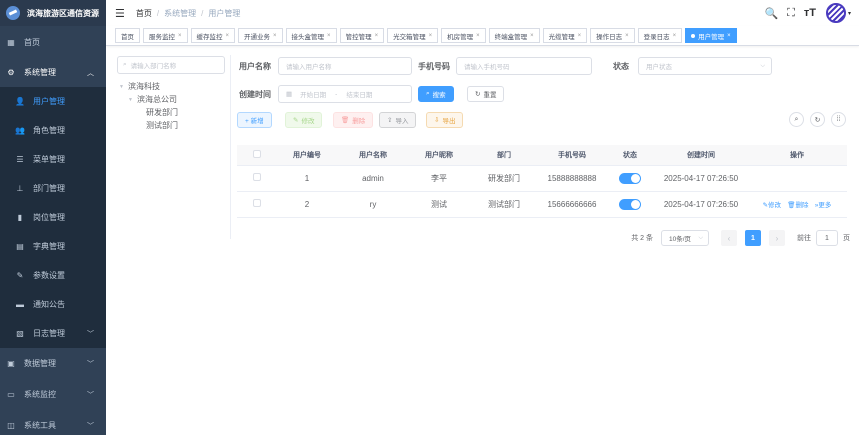  I want to click on reset-button: ↻ 重置, so click(486, 94).